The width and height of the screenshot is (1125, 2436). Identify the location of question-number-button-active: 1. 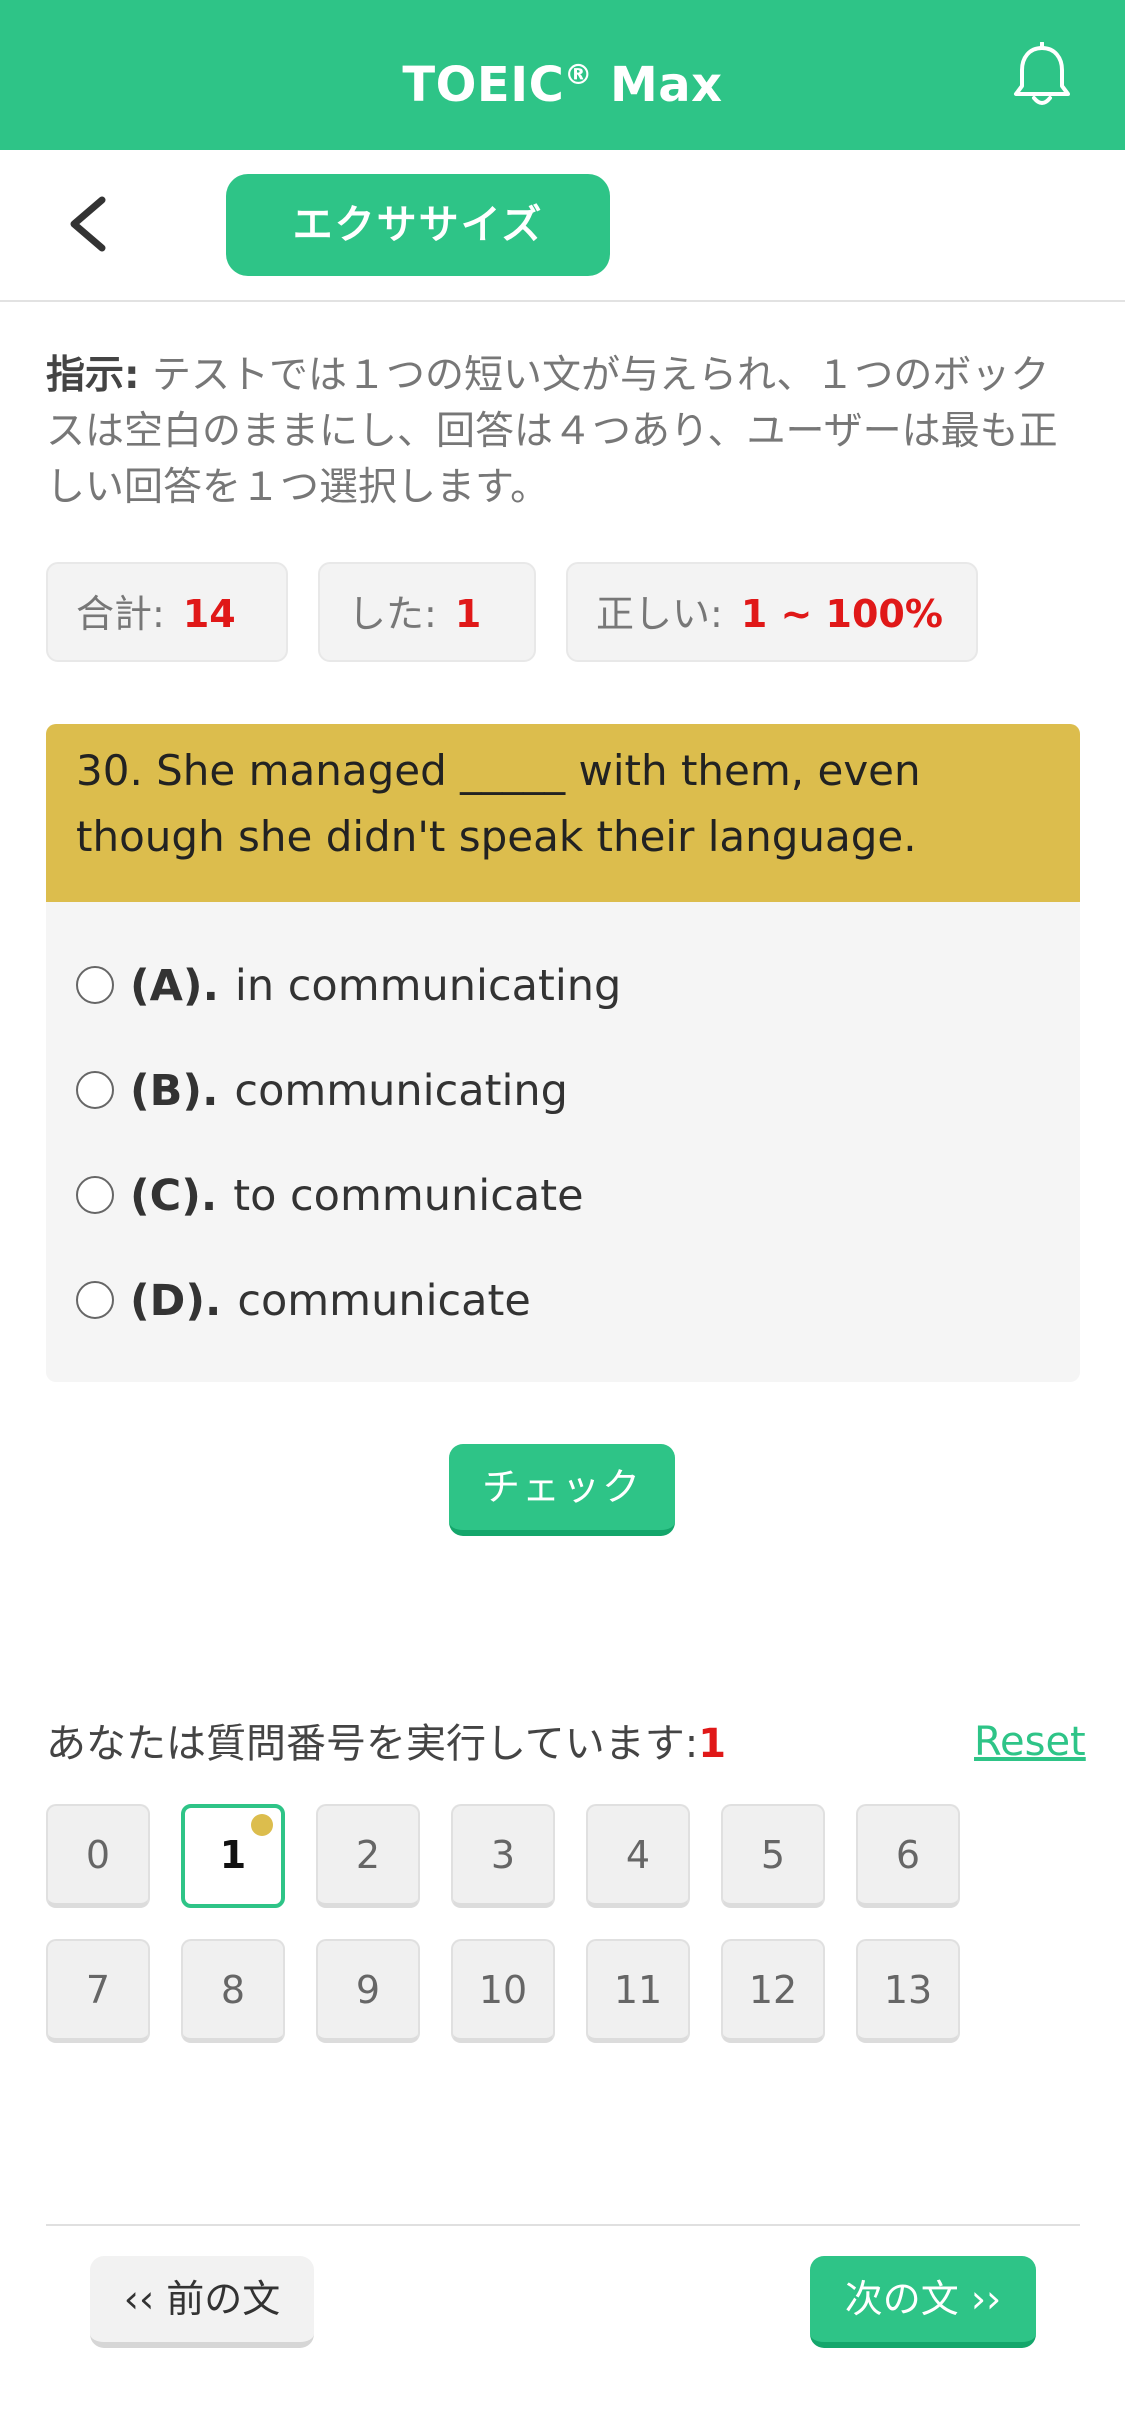
(233, 1856).